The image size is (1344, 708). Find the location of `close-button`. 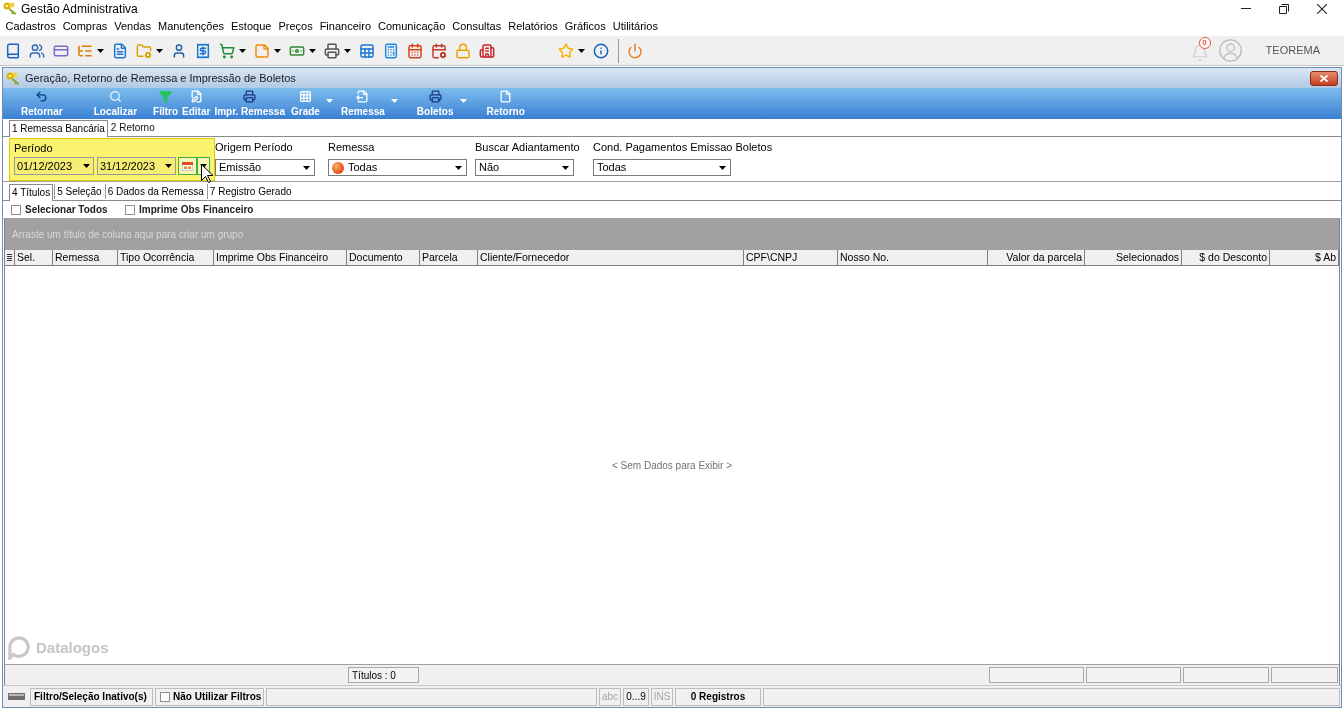

close-button is located at coordinates (1324, 78).